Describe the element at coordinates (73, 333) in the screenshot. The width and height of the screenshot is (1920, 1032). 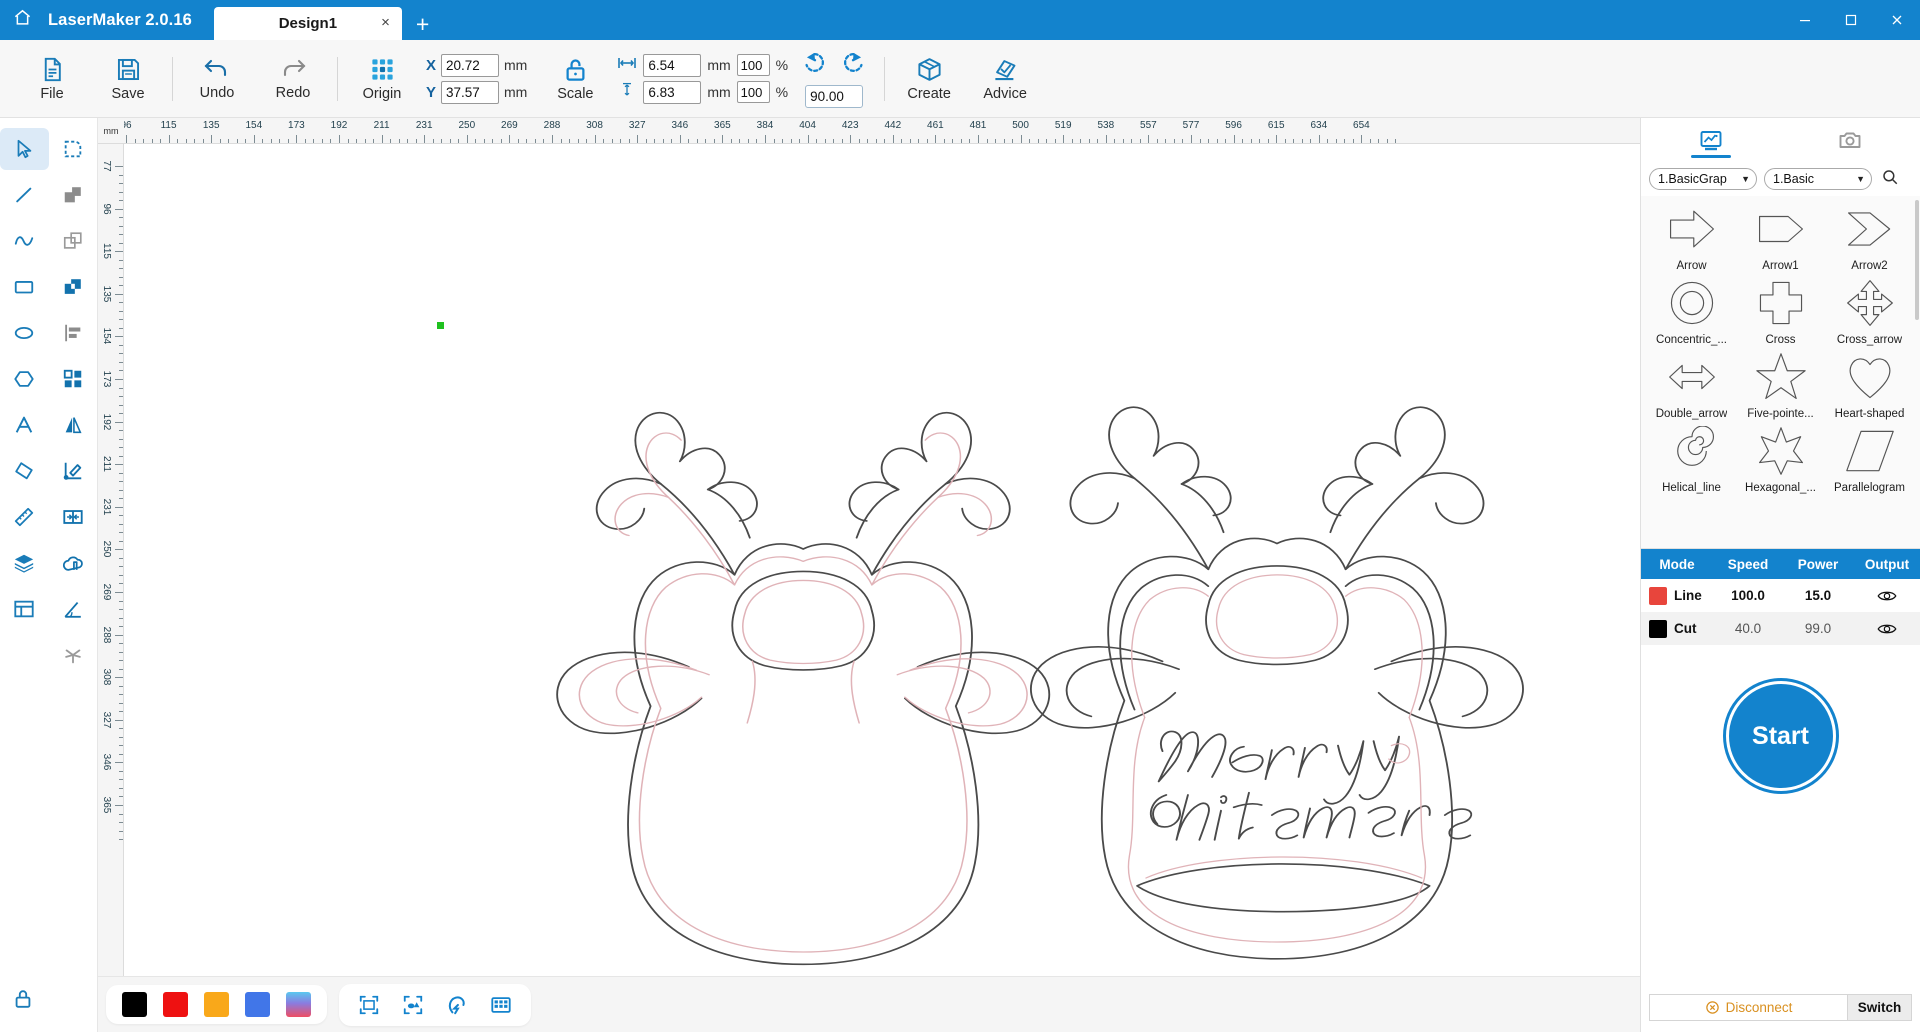
I see `align-tool` at that location.